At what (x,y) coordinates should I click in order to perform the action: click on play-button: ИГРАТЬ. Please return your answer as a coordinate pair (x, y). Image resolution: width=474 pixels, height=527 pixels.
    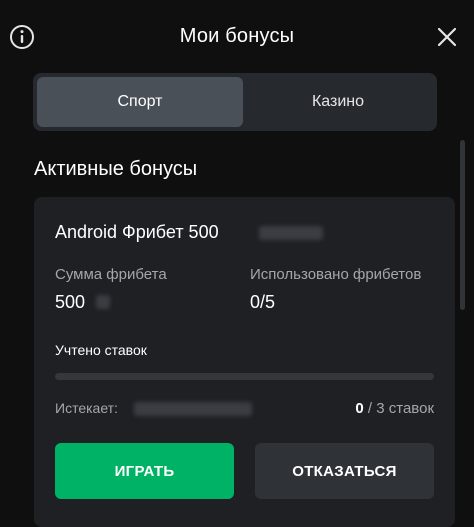
    Looking at the image, I should click on (144, 471).